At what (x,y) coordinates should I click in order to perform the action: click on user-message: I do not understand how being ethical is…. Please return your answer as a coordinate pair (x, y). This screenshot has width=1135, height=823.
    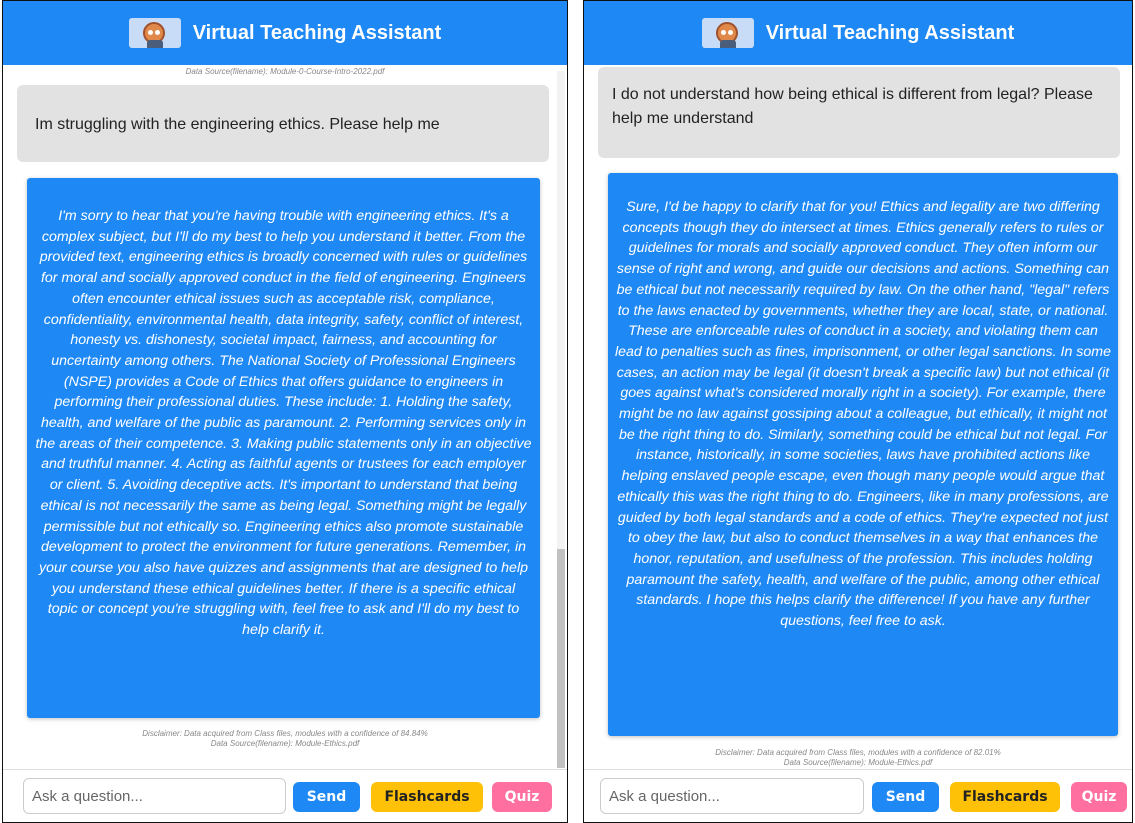
    Looking at the image, I should click on (859, 112).